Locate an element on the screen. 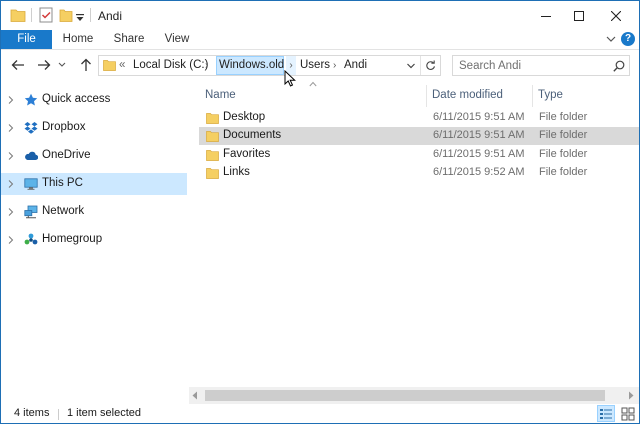 The height and width of the screenshot is (424, 640). new-folder-icon is located at coordinates (66, 15).